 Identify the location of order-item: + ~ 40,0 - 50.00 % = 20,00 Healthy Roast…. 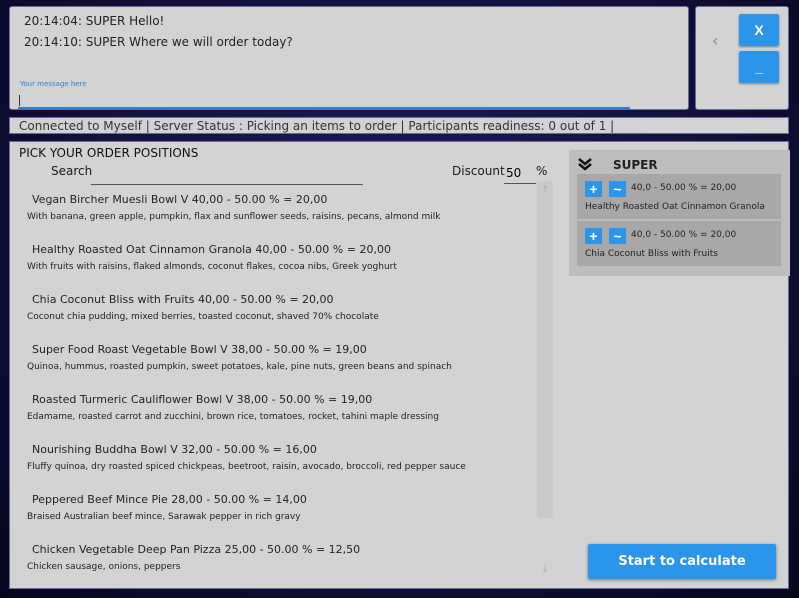
(679, 196).